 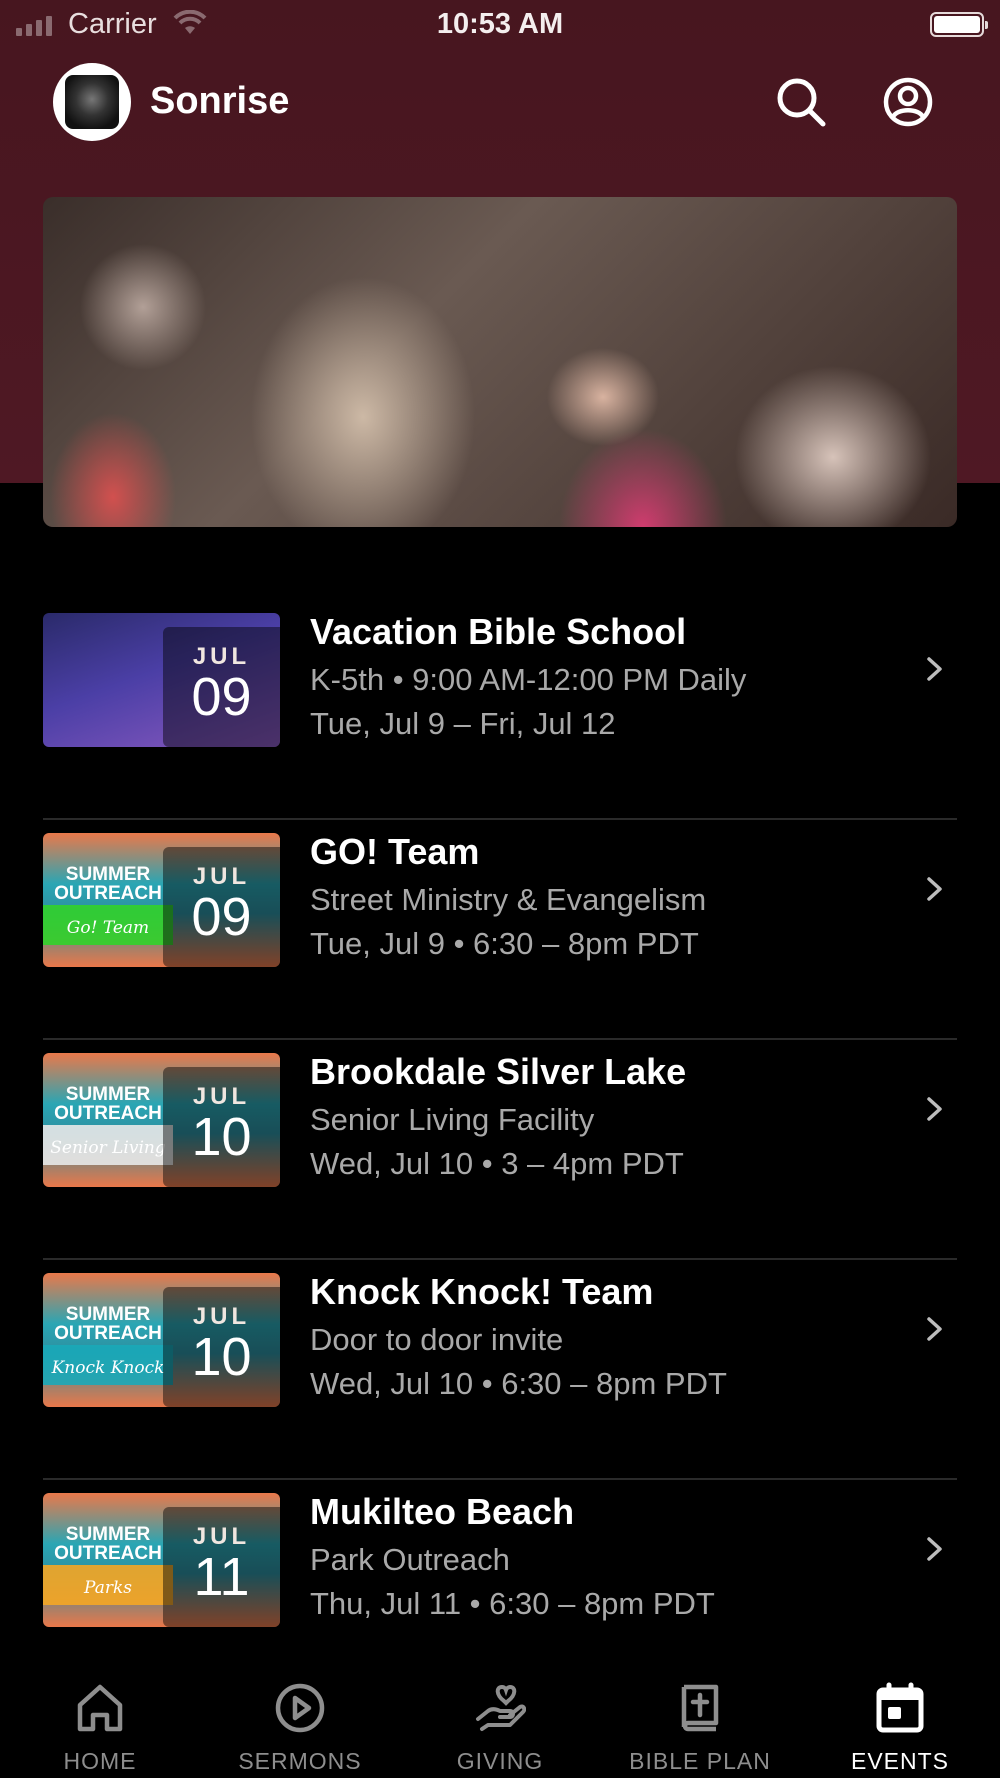 I want to click on event-subtitle: Door to door invite, so click(x=437, y=1339).